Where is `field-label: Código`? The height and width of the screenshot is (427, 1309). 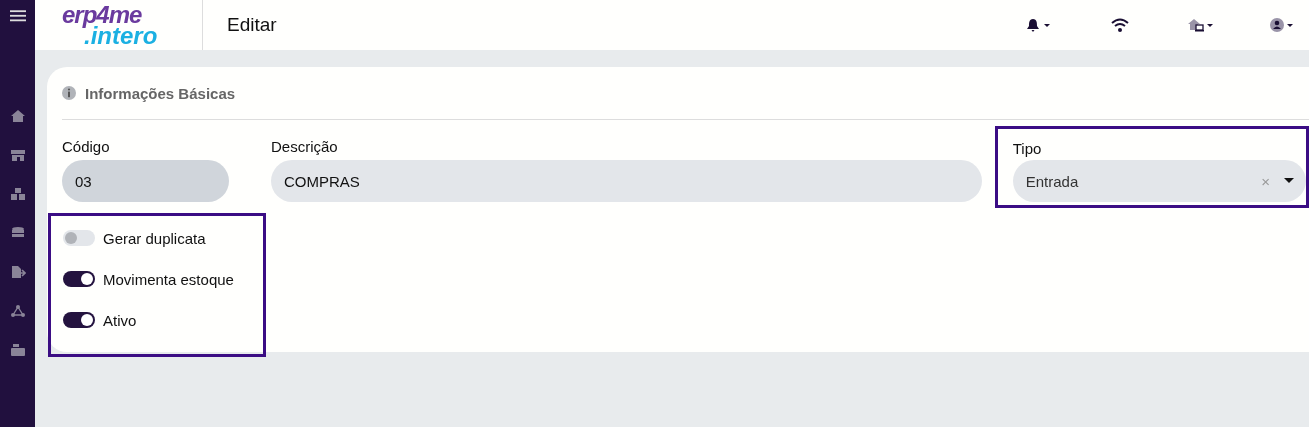
field-label: Código is located at coordinates (86, 147).